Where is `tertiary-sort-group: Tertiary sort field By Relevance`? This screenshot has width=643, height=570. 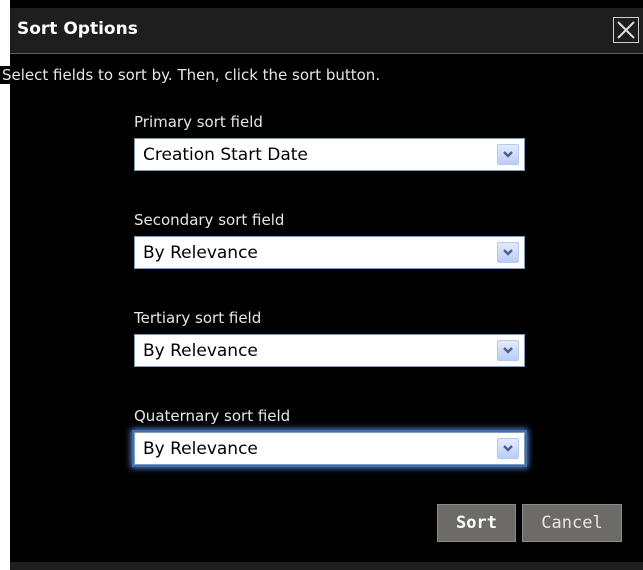
tertiary-sort-group: Tertiary sort field By Relevance is located at coordinates (330, 337).